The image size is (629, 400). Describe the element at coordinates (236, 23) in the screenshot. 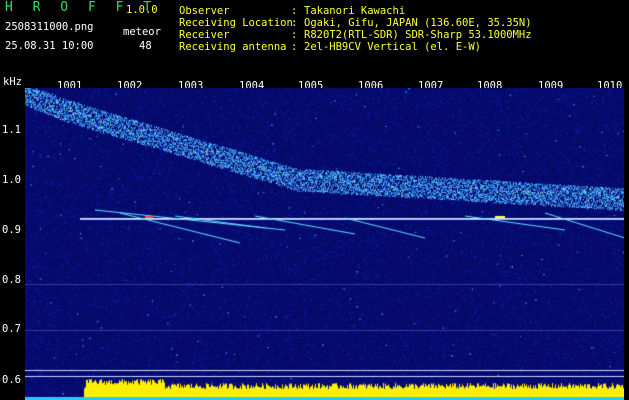

I see `info-label: Receiving Location` at that location.